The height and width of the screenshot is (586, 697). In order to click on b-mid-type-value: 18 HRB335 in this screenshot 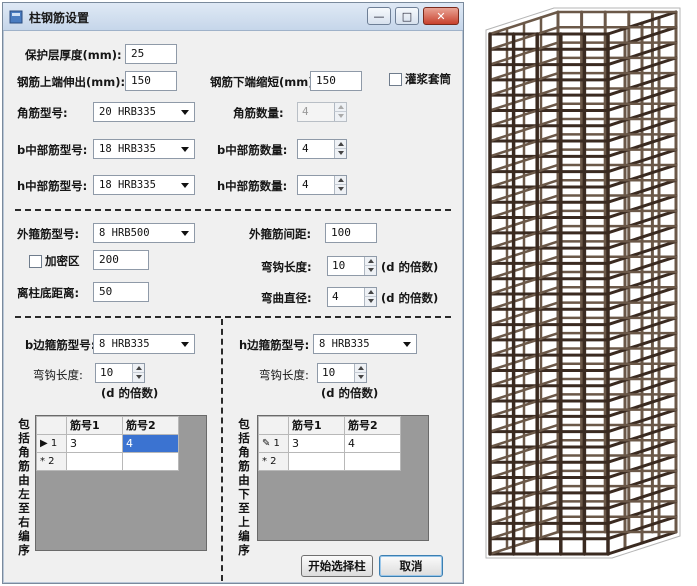, I will do `click(127, 149)`.